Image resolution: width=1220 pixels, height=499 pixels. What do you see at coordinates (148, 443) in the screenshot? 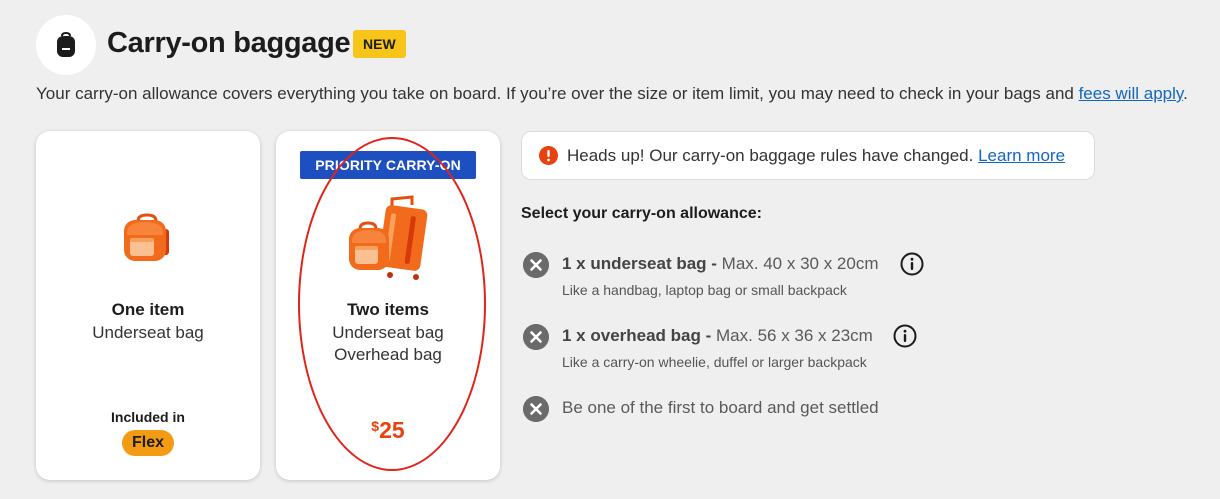
I see `flex-fare-badge: Flex` at bounding box center [148, 443].